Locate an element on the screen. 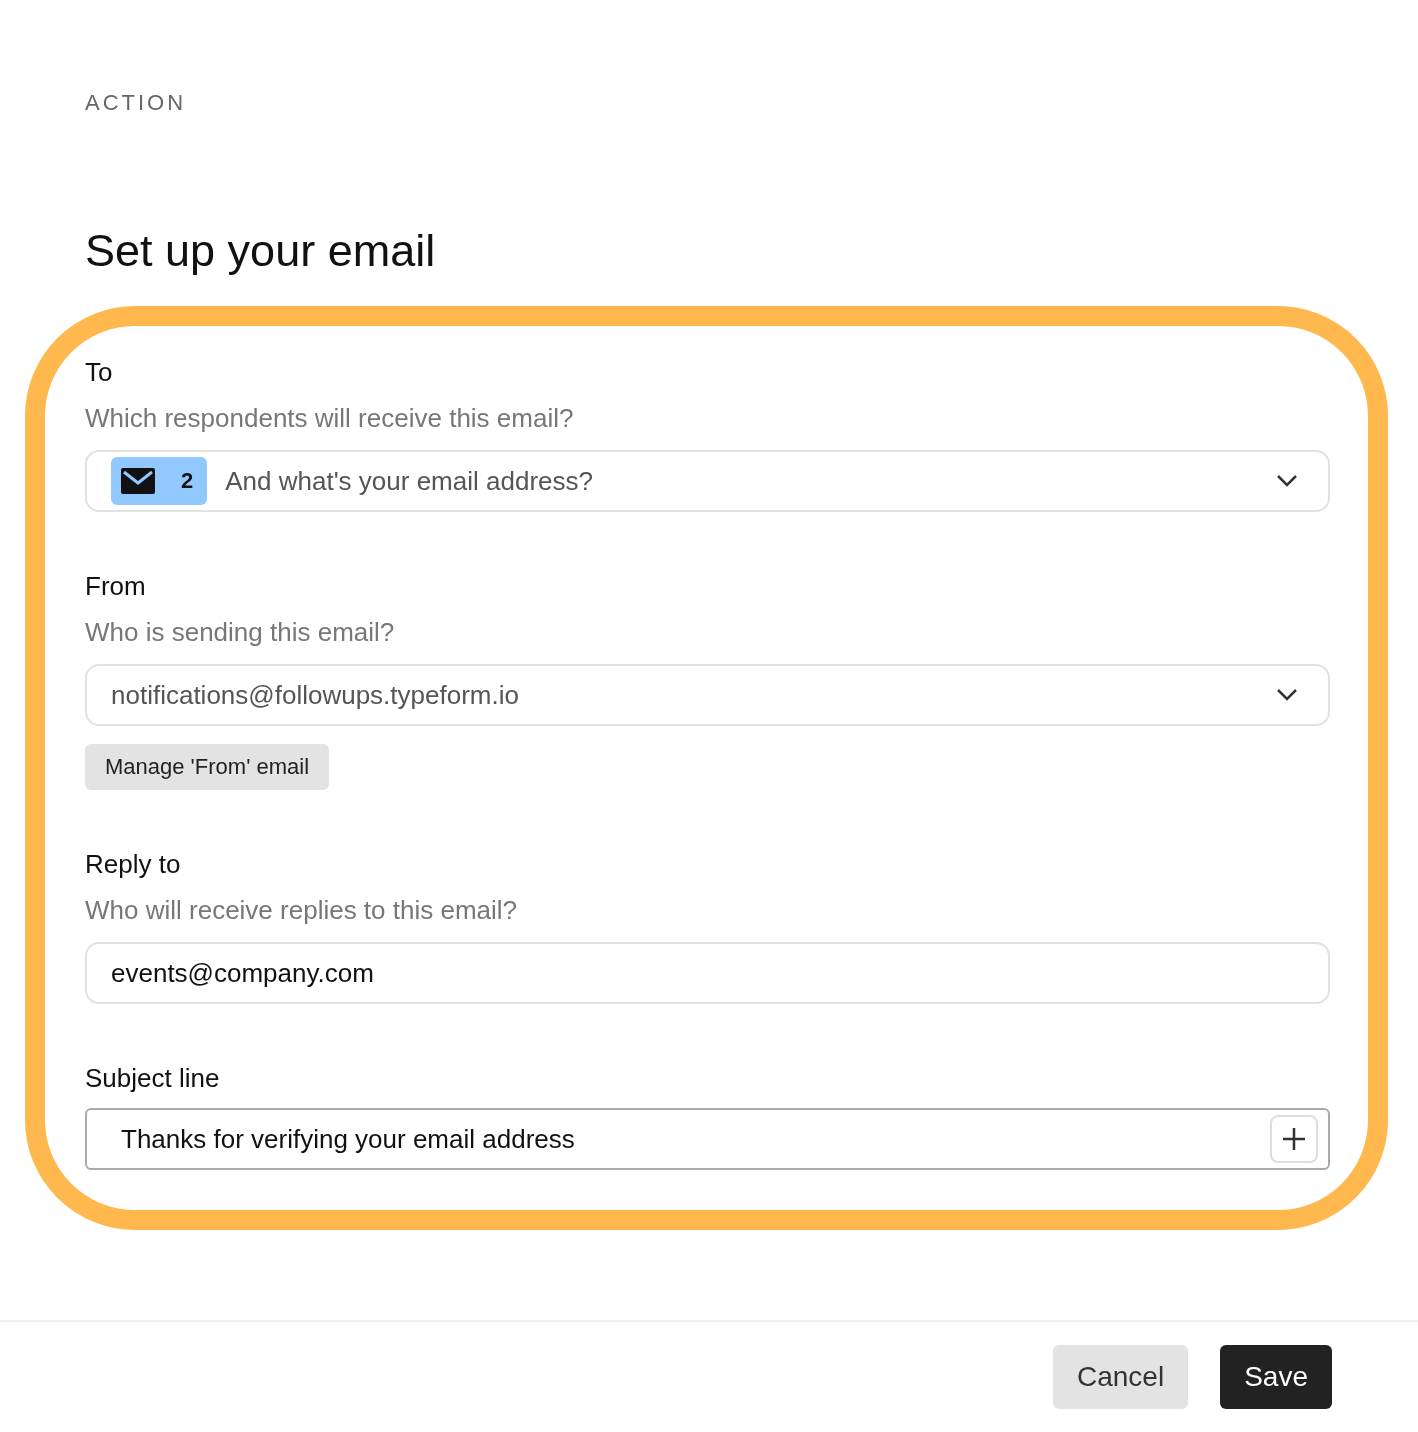 The height and width of the screenshot is (1432, 1418). field-hint: Who is sending this email? is located at coordinates (240, 632).